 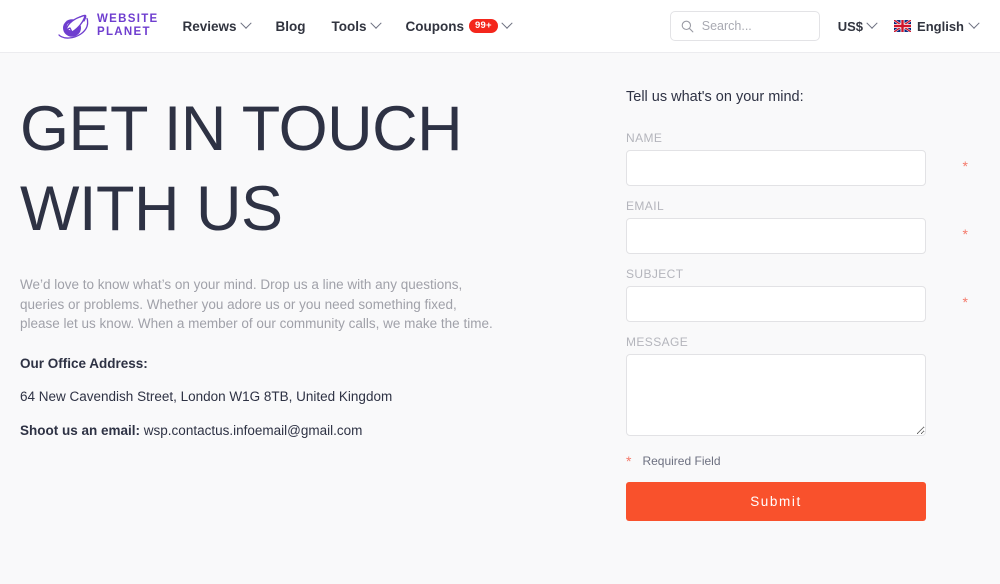 I want to click on main-navigation: Reviews Blog Tools Coupons 99+, so click(x=347, y=25).